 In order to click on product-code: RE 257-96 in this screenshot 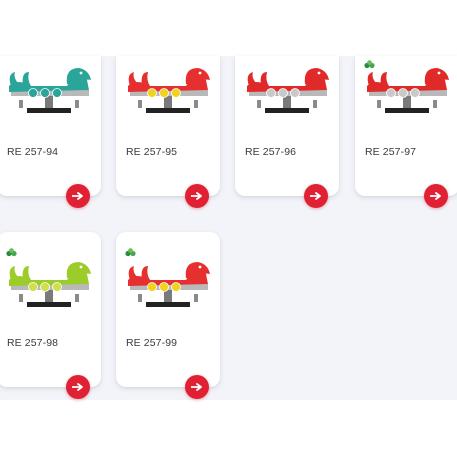, I will do `click(271, 152)`.